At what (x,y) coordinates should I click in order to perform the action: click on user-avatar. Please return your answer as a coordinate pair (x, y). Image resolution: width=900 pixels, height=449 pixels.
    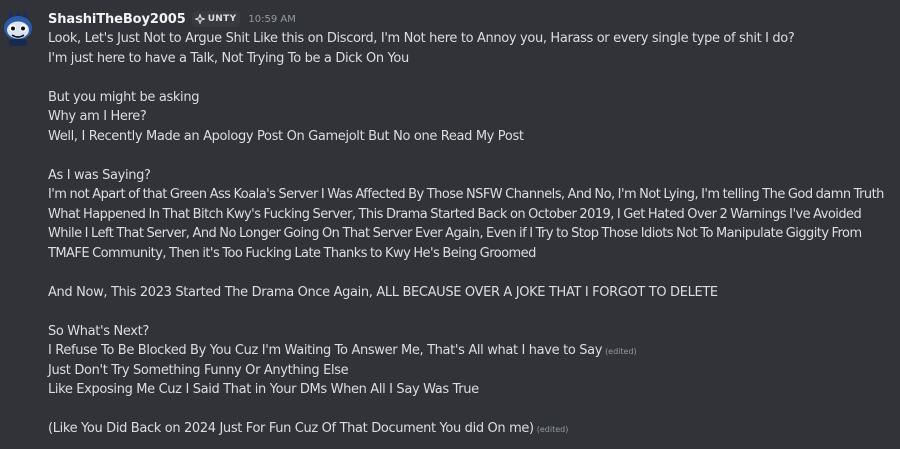
    Looking at the image, I should click on (18, 28).